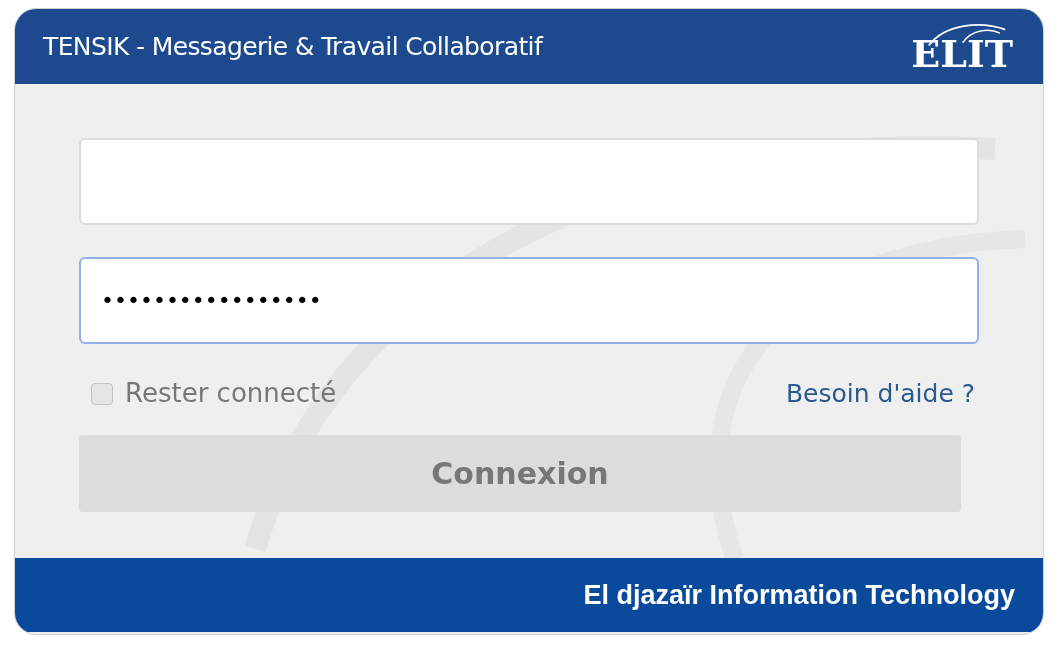  Describe the element at coordinates (102, 393) in the screenshot. I see `remember-checkbox` at that location.